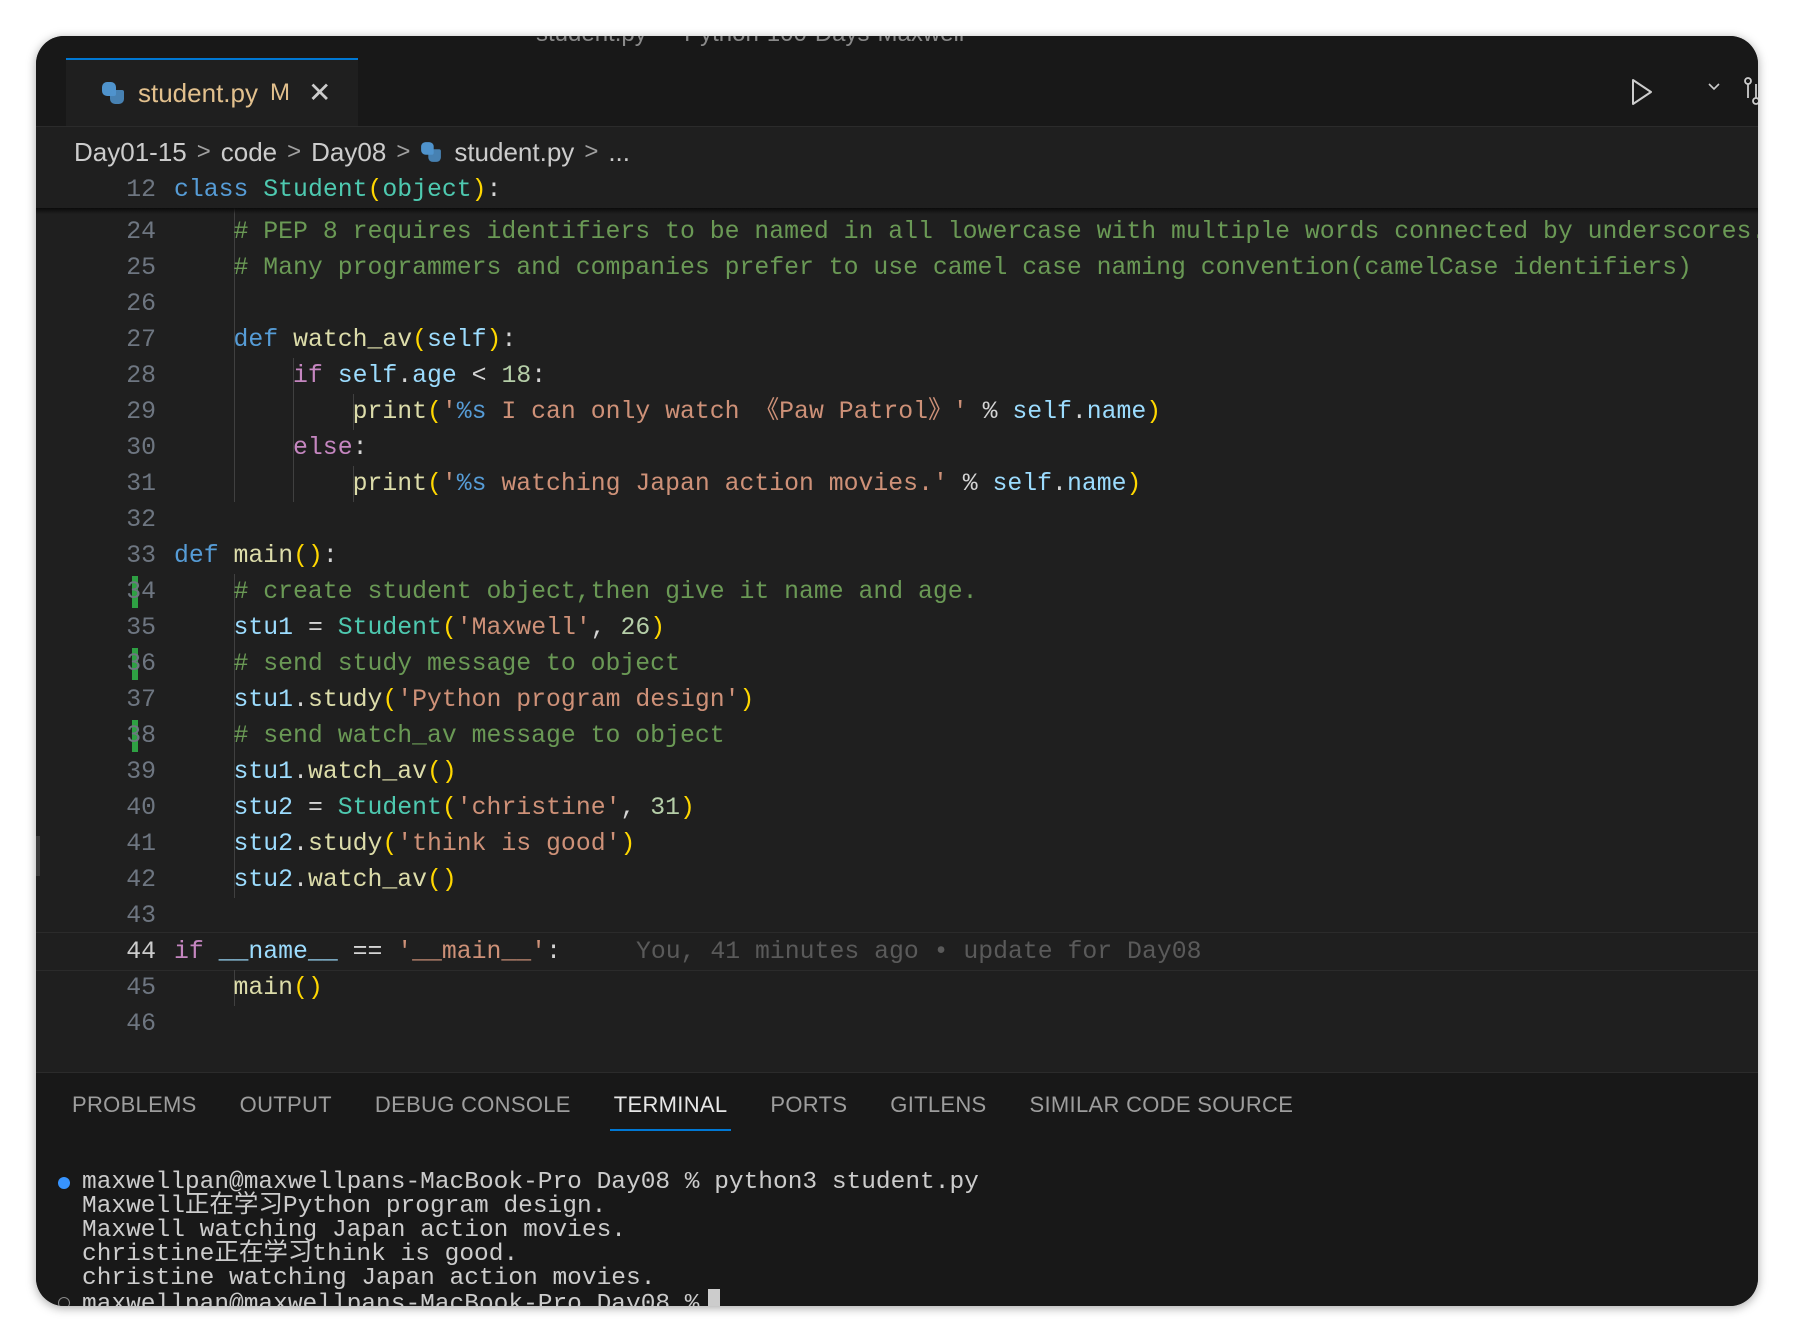 This screenshot has width=1794, height=1342. I want to click on code-line: 43, so click(897, 916).